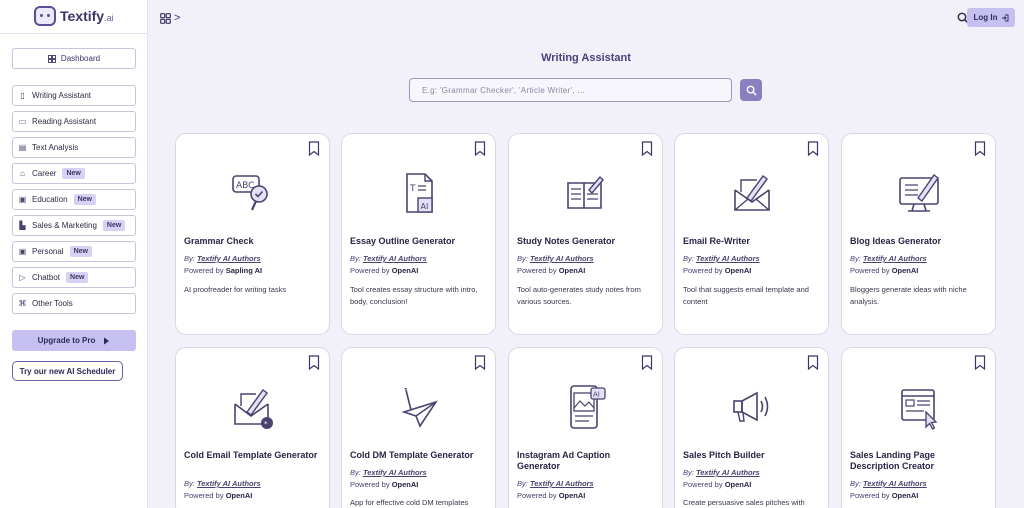 The height and width of the screenshot is (508, 1024). What do you see at coordinates (219, 241) in the screenshot?
I see `card-title: Grammar Check` at bounding box center [219, 241].